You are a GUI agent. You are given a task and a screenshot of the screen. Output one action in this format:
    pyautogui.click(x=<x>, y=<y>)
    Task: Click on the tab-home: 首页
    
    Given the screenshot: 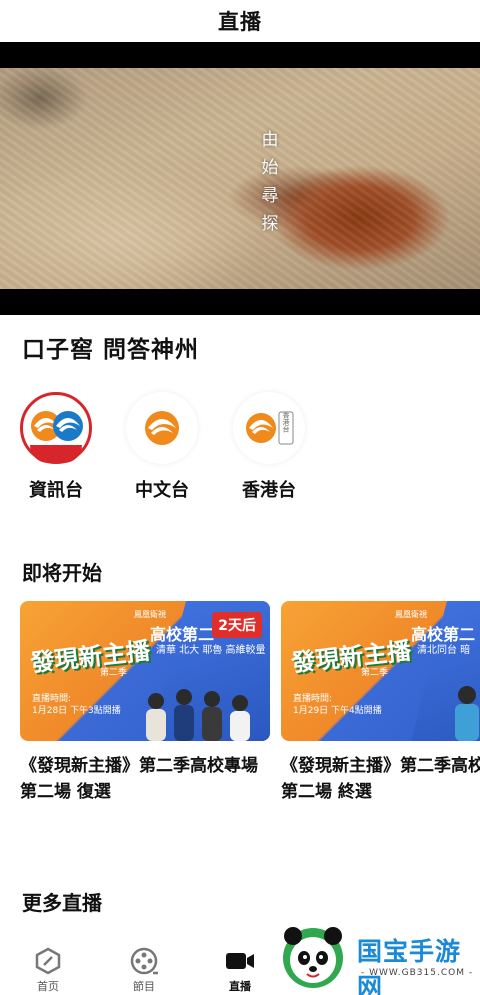 What is the action you would take?
    pyautogui.click(x=48, y=970)
    